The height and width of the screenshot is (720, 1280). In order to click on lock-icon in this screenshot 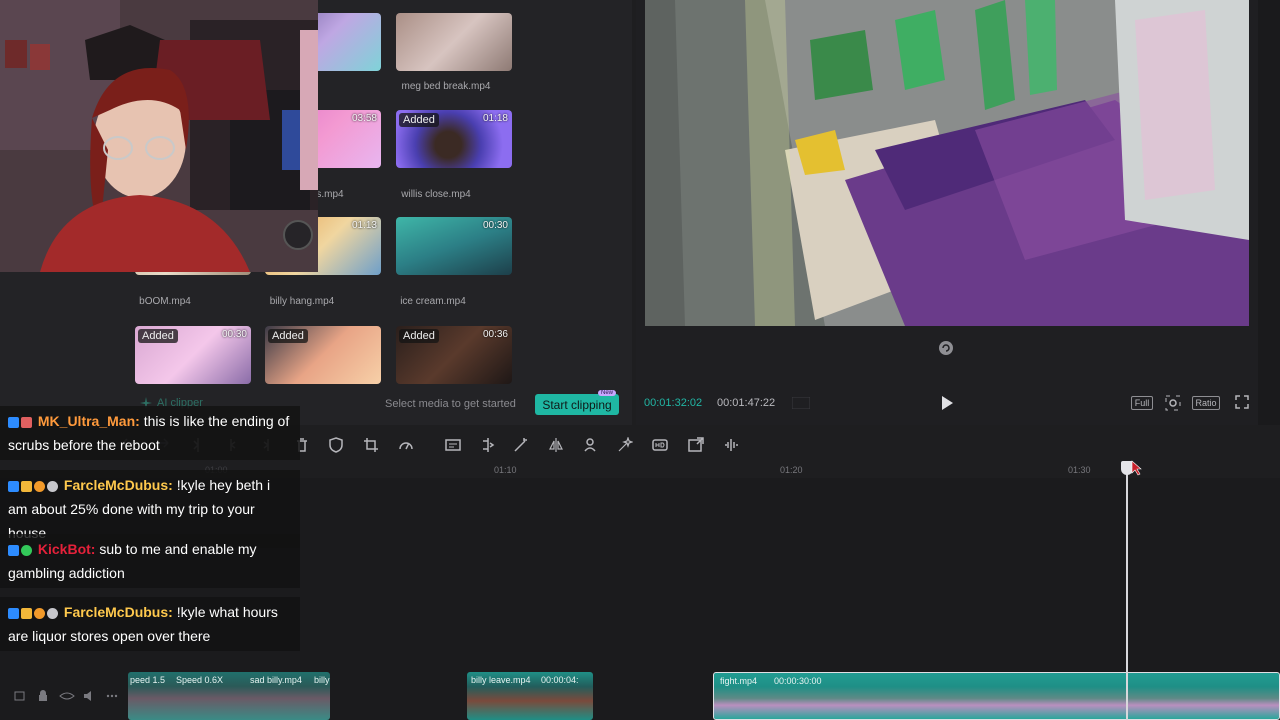, I will do `click(43, 695)`.